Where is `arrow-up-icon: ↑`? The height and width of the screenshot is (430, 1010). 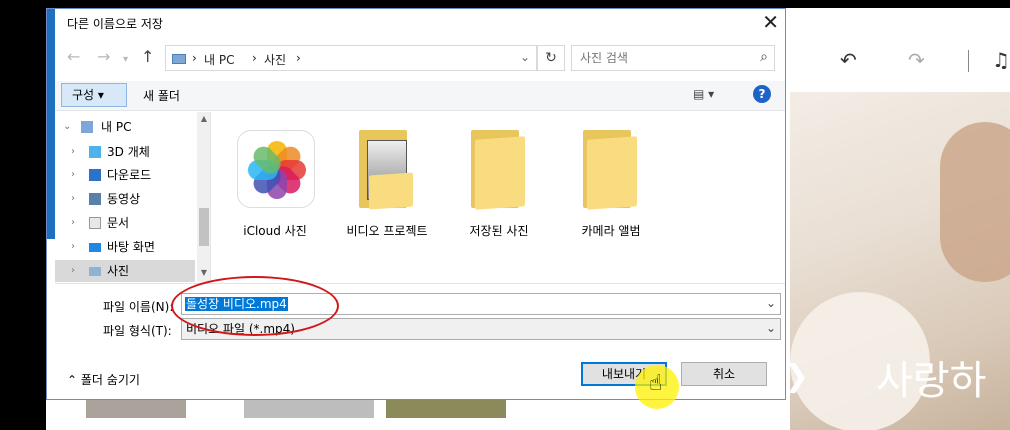
arrow-up-icon: ↑ is located at coordinates (147, 57).